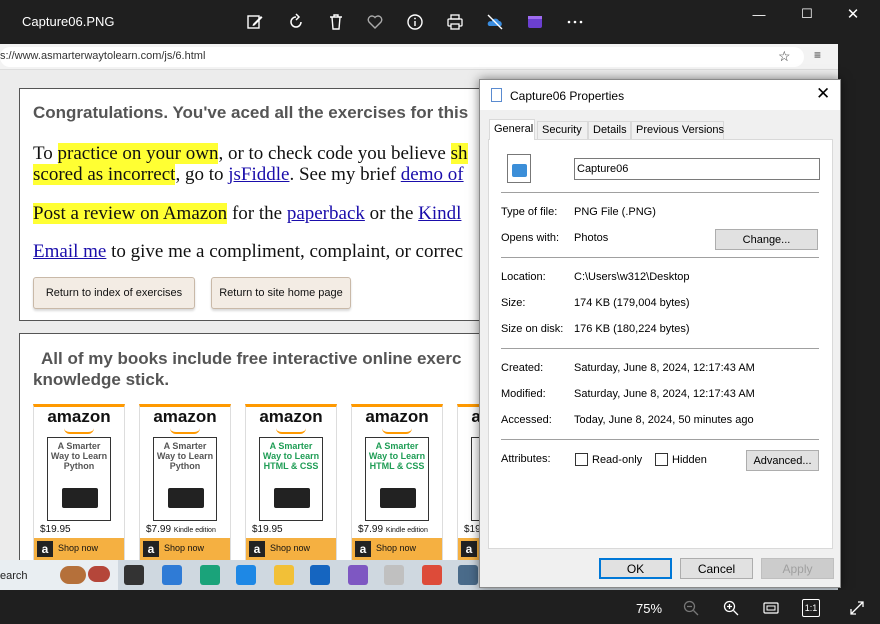  Describe the element at coordinates (771, 608) in the screenshot. I see `fit-to-window-icon` at that location.